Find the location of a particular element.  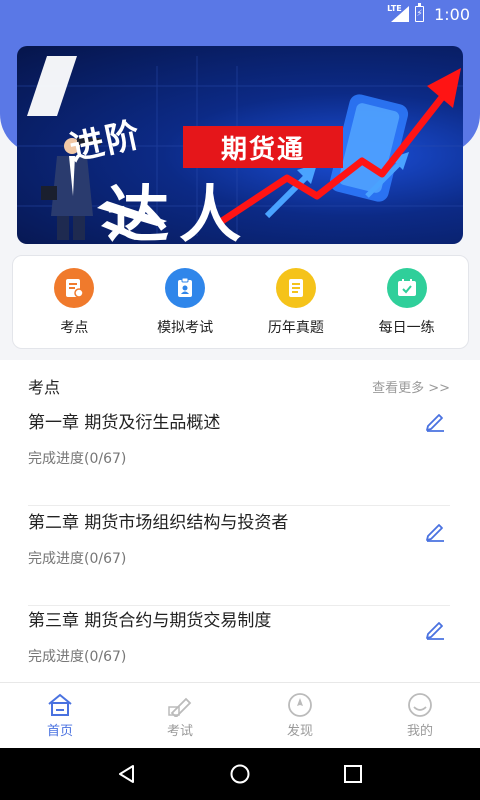

quick-action-exam-points: 考点 is located at coordinates (74, 302).